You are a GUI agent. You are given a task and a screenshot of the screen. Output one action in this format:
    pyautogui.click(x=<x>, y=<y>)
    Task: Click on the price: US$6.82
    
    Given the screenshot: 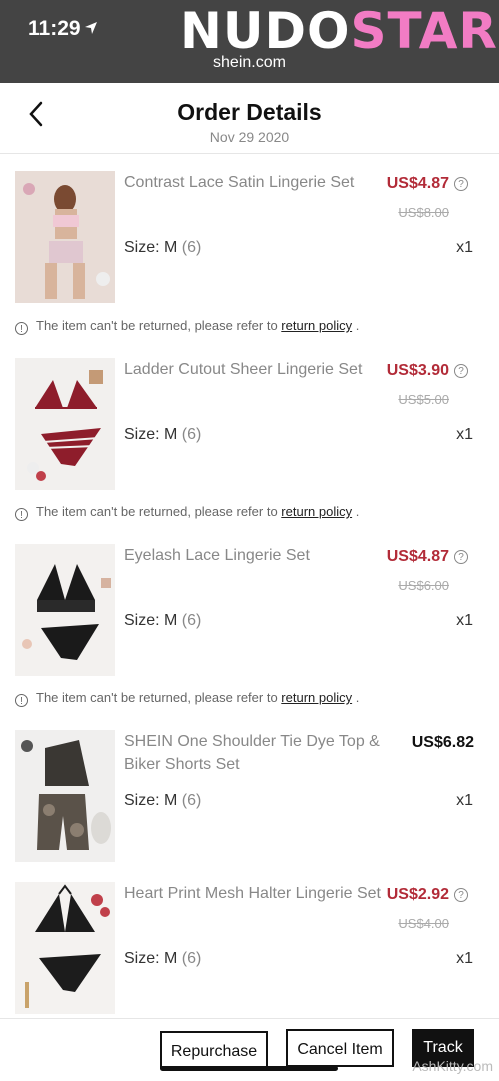 What is the action you would take?
    pyautogui.click(x=442, y=742)
    